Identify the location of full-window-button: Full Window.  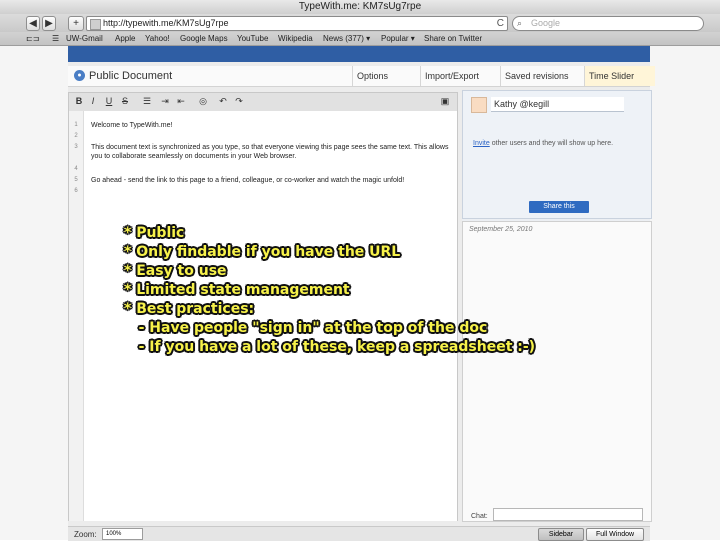
(615, 534).